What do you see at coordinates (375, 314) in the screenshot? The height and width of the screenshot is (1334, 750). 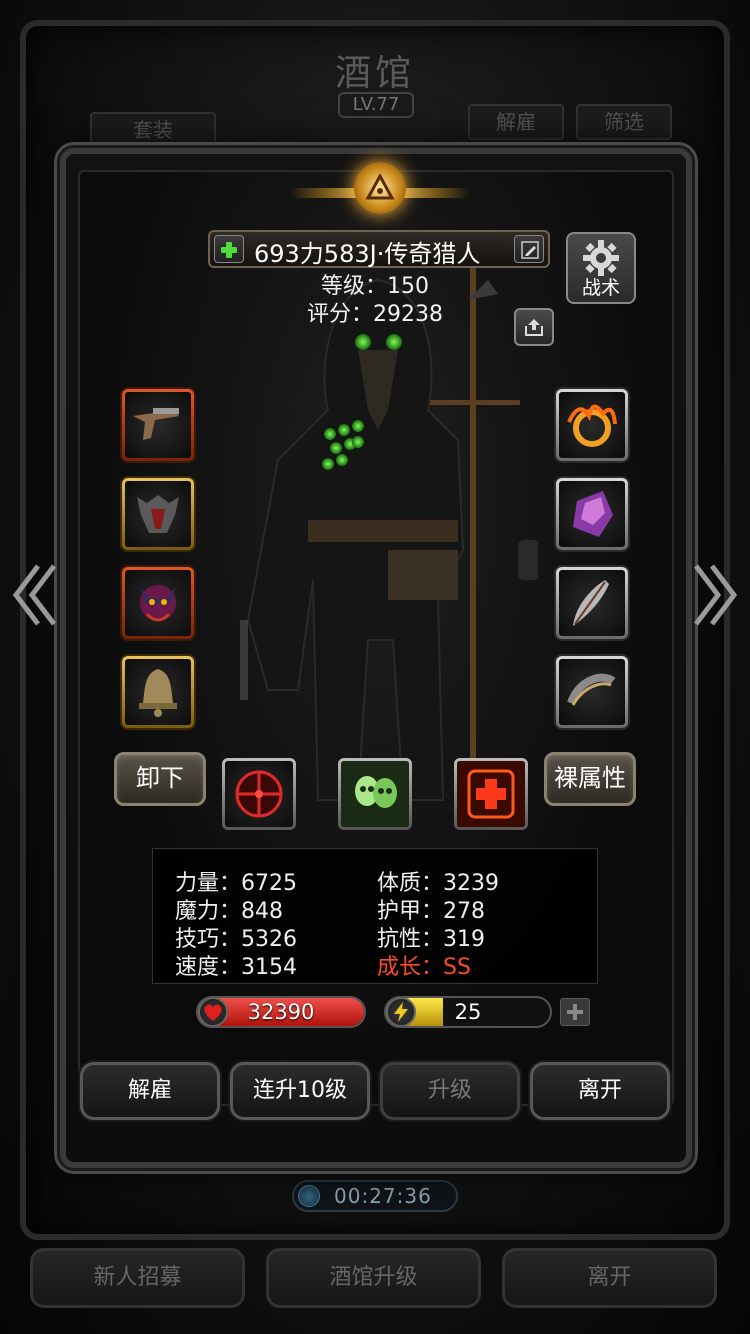 I see `hero-score: 评分：29238` at bounding box center [375, 314].